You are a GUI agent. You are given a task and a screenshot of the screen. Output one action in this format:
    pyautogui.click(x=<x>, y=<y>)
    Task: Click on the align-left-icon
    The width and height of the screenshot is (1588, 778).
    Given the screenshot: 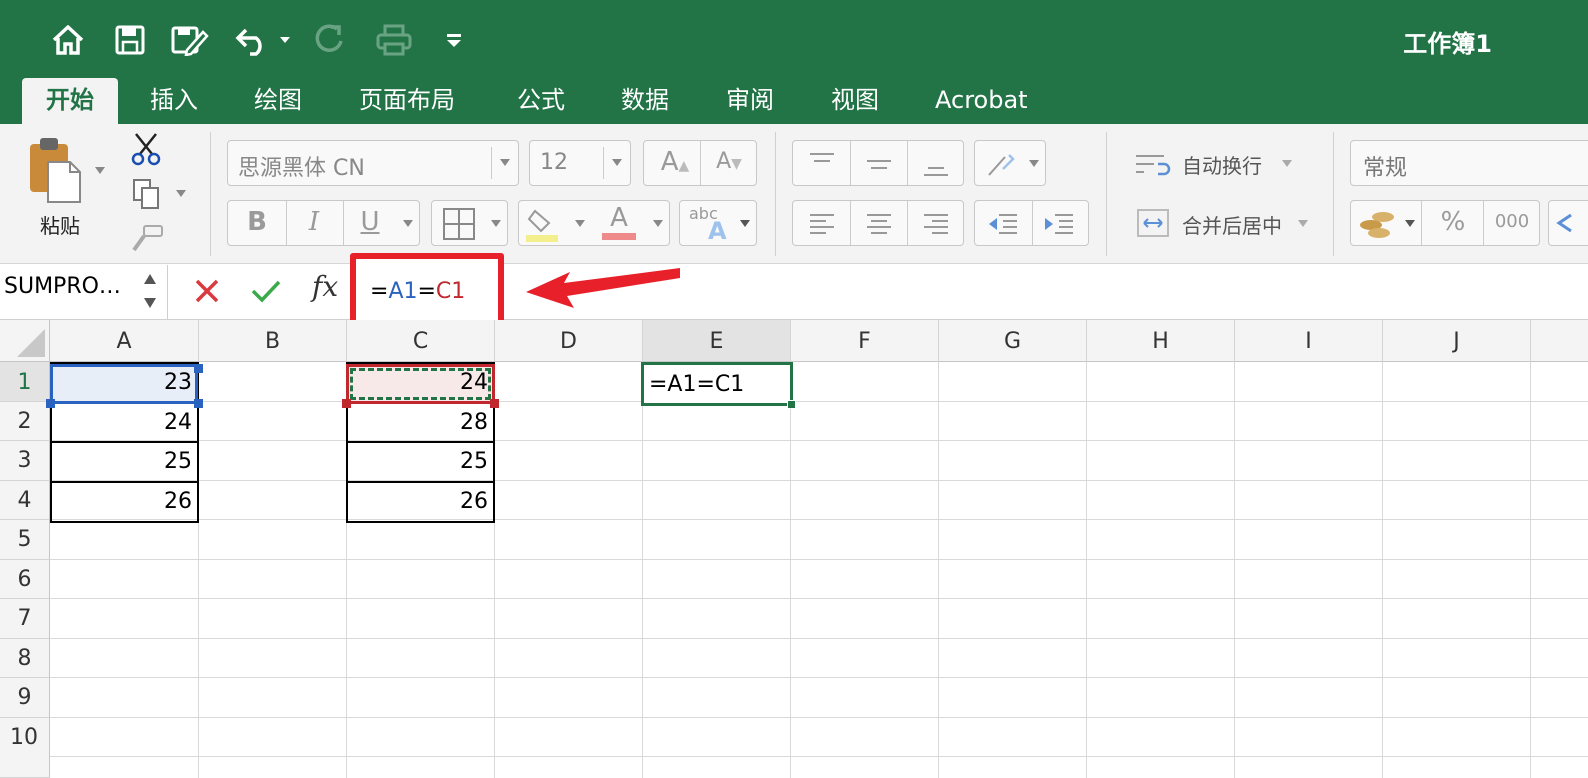 What is the action you would take?
    pyautogui.click(x=822, y=224)
    